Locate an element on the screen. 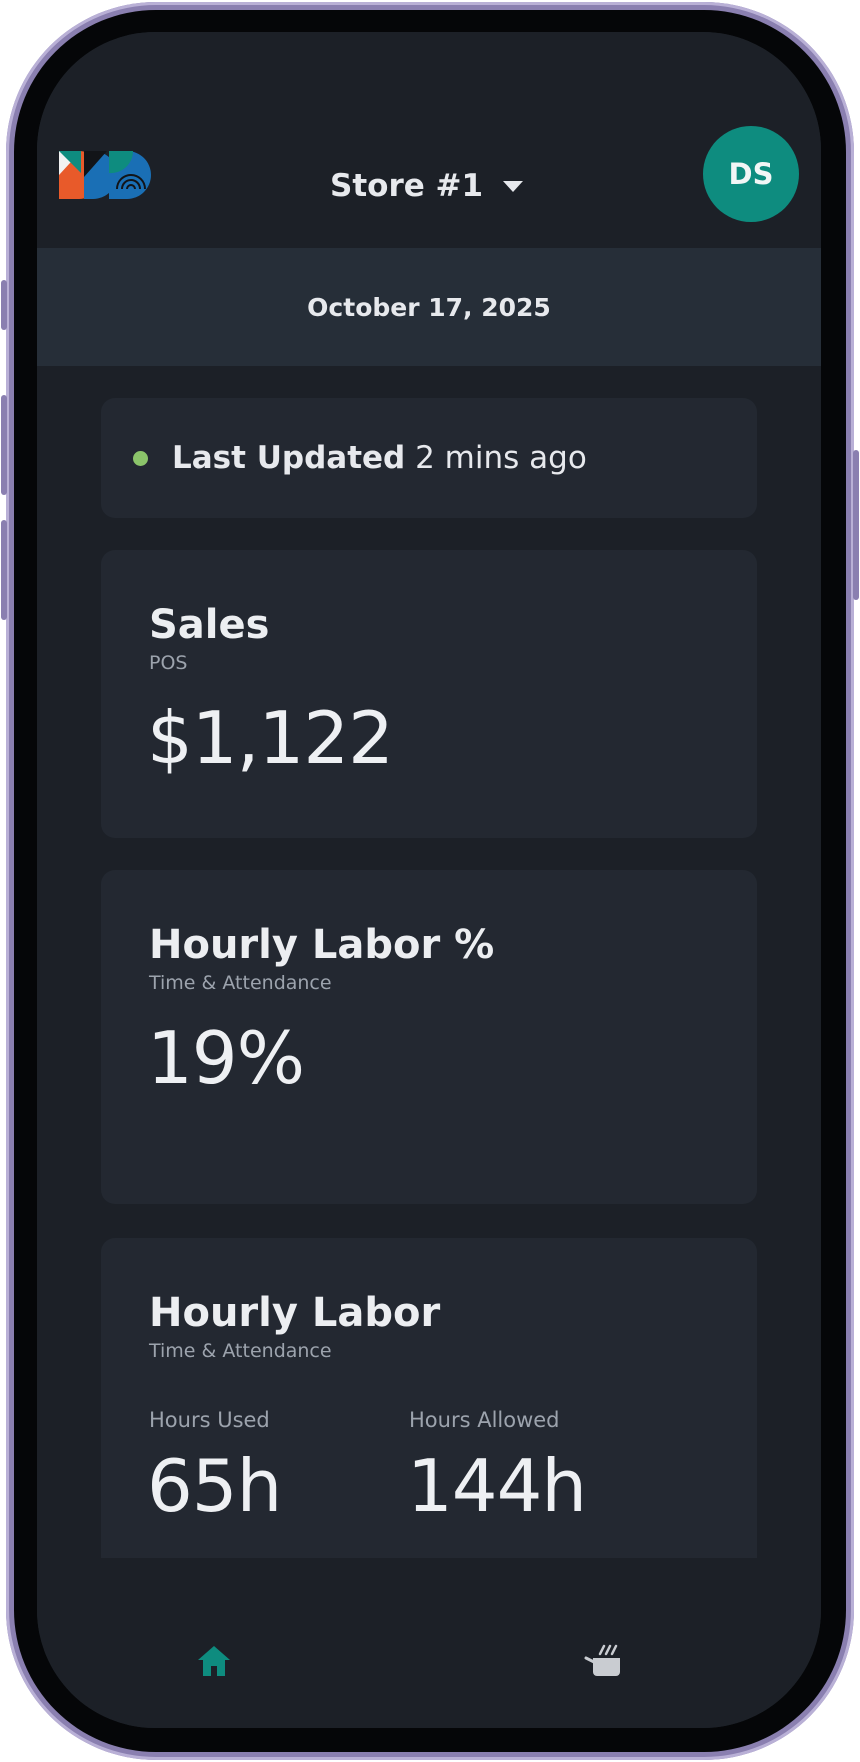  labor-percent-value: 19% is located at coordinates (226, 1058).